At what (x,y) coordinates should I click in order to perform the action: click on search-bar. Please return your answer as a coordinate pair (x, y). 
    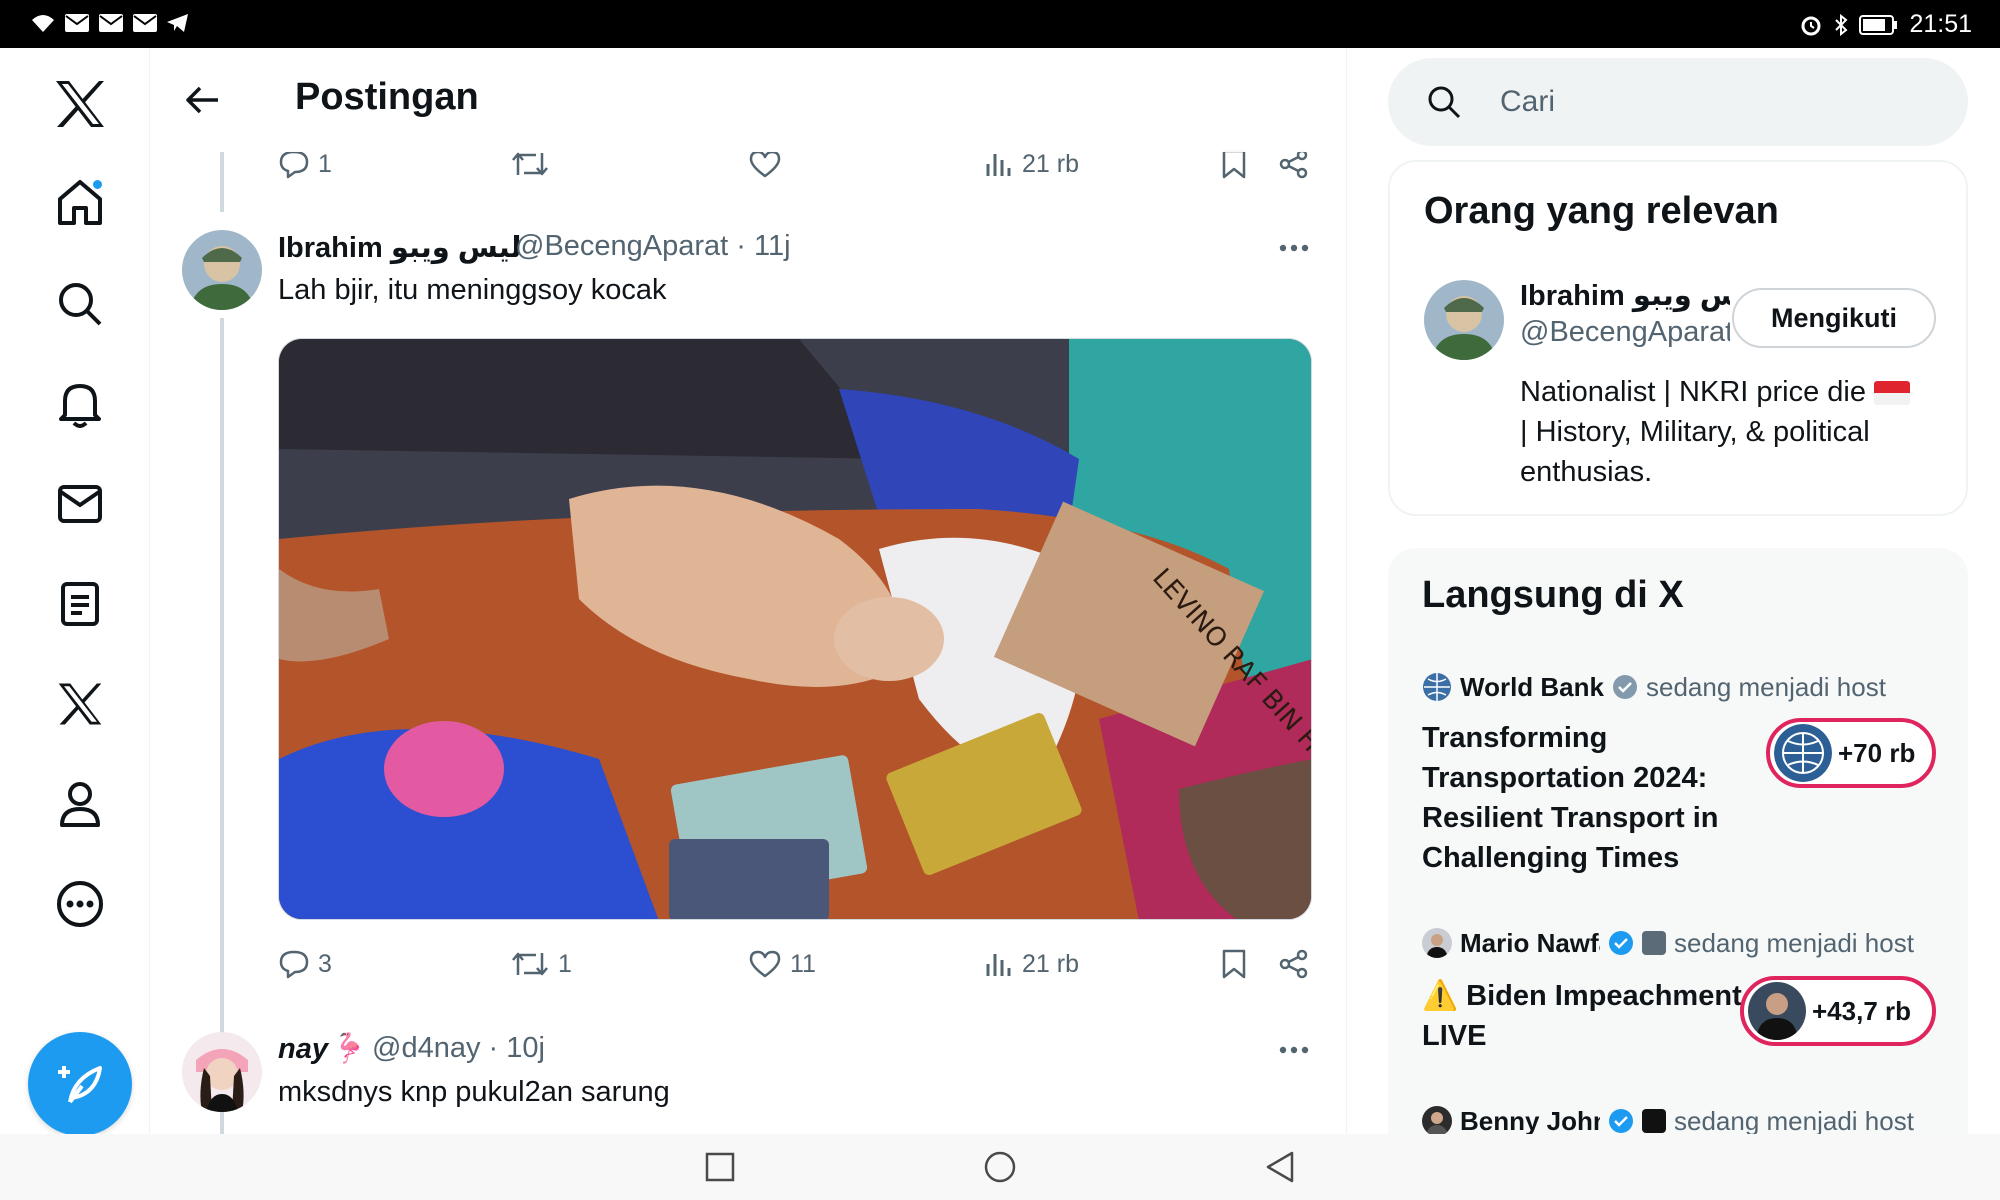
    Looking at the image, I should click on (1678, 102).